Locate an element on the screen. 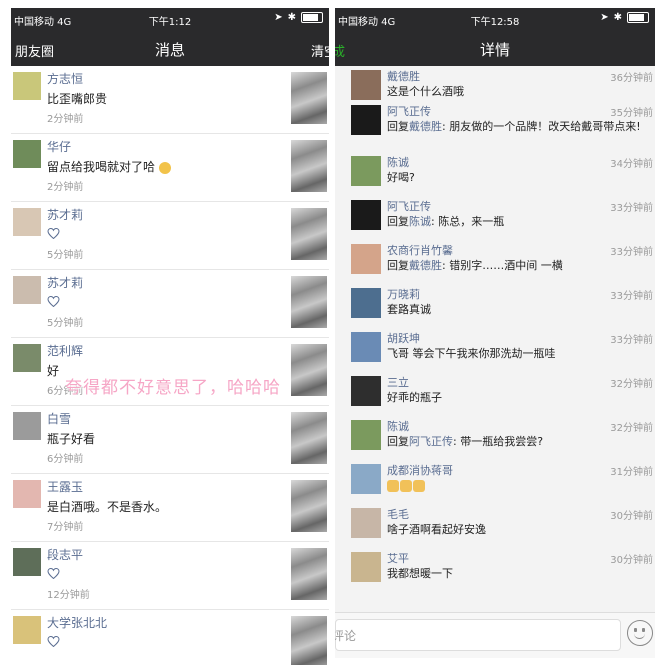 The height and width of the screenshot is (665, 665). sender-name: 方志恒 is located at coordinates (65, 78).